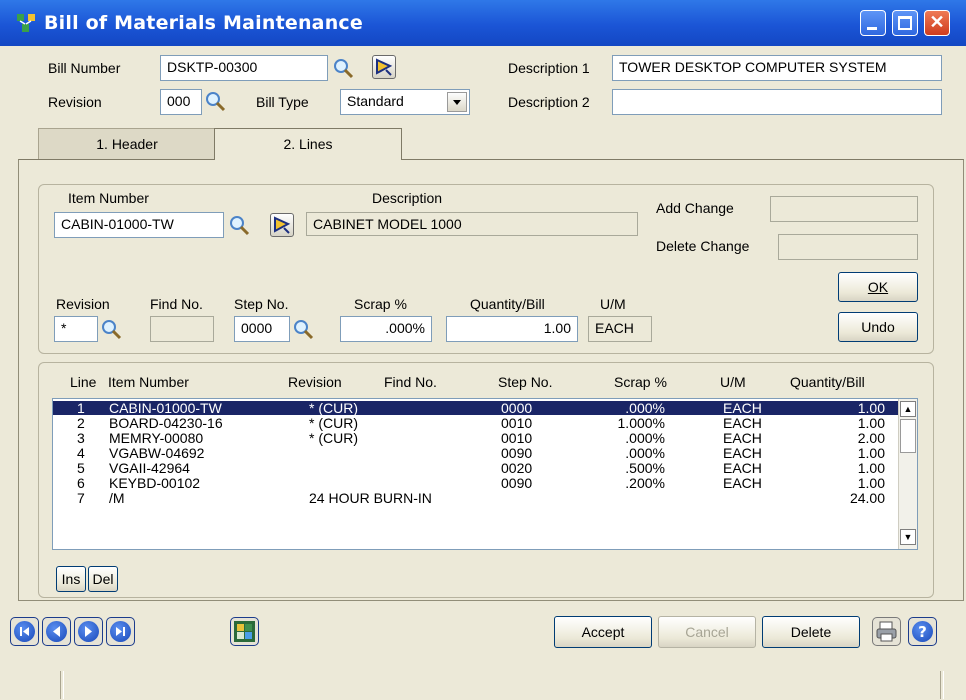 The image size is (966, 700). What do you see at coordinates (507, 304) in the screenshot?
I see `qty-bill-label: Quantity/Bill` at bounding box center [507, 304].